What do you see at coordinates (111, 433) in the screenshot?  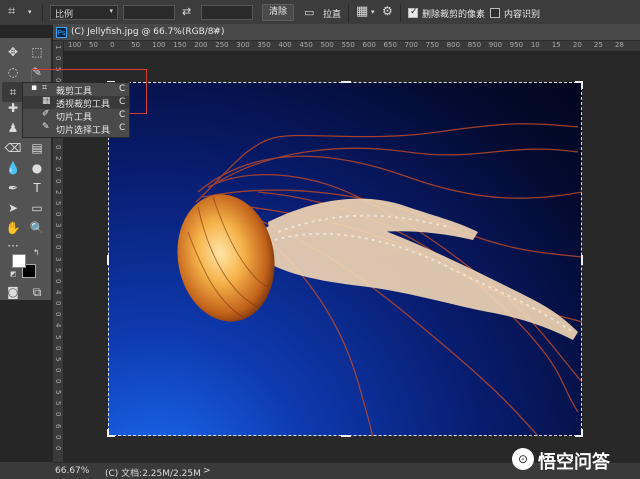 I see `crop-handle-bottom-left` at bounding box center [111, 433].